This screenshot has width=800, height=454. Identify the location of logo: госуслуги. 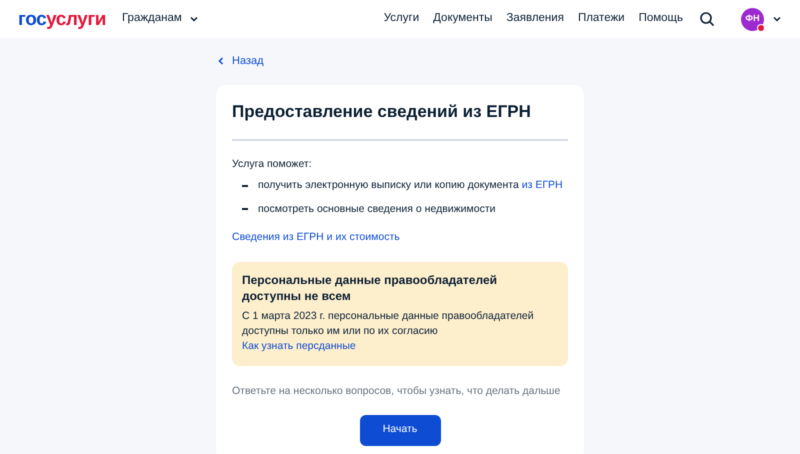
(62, 19).